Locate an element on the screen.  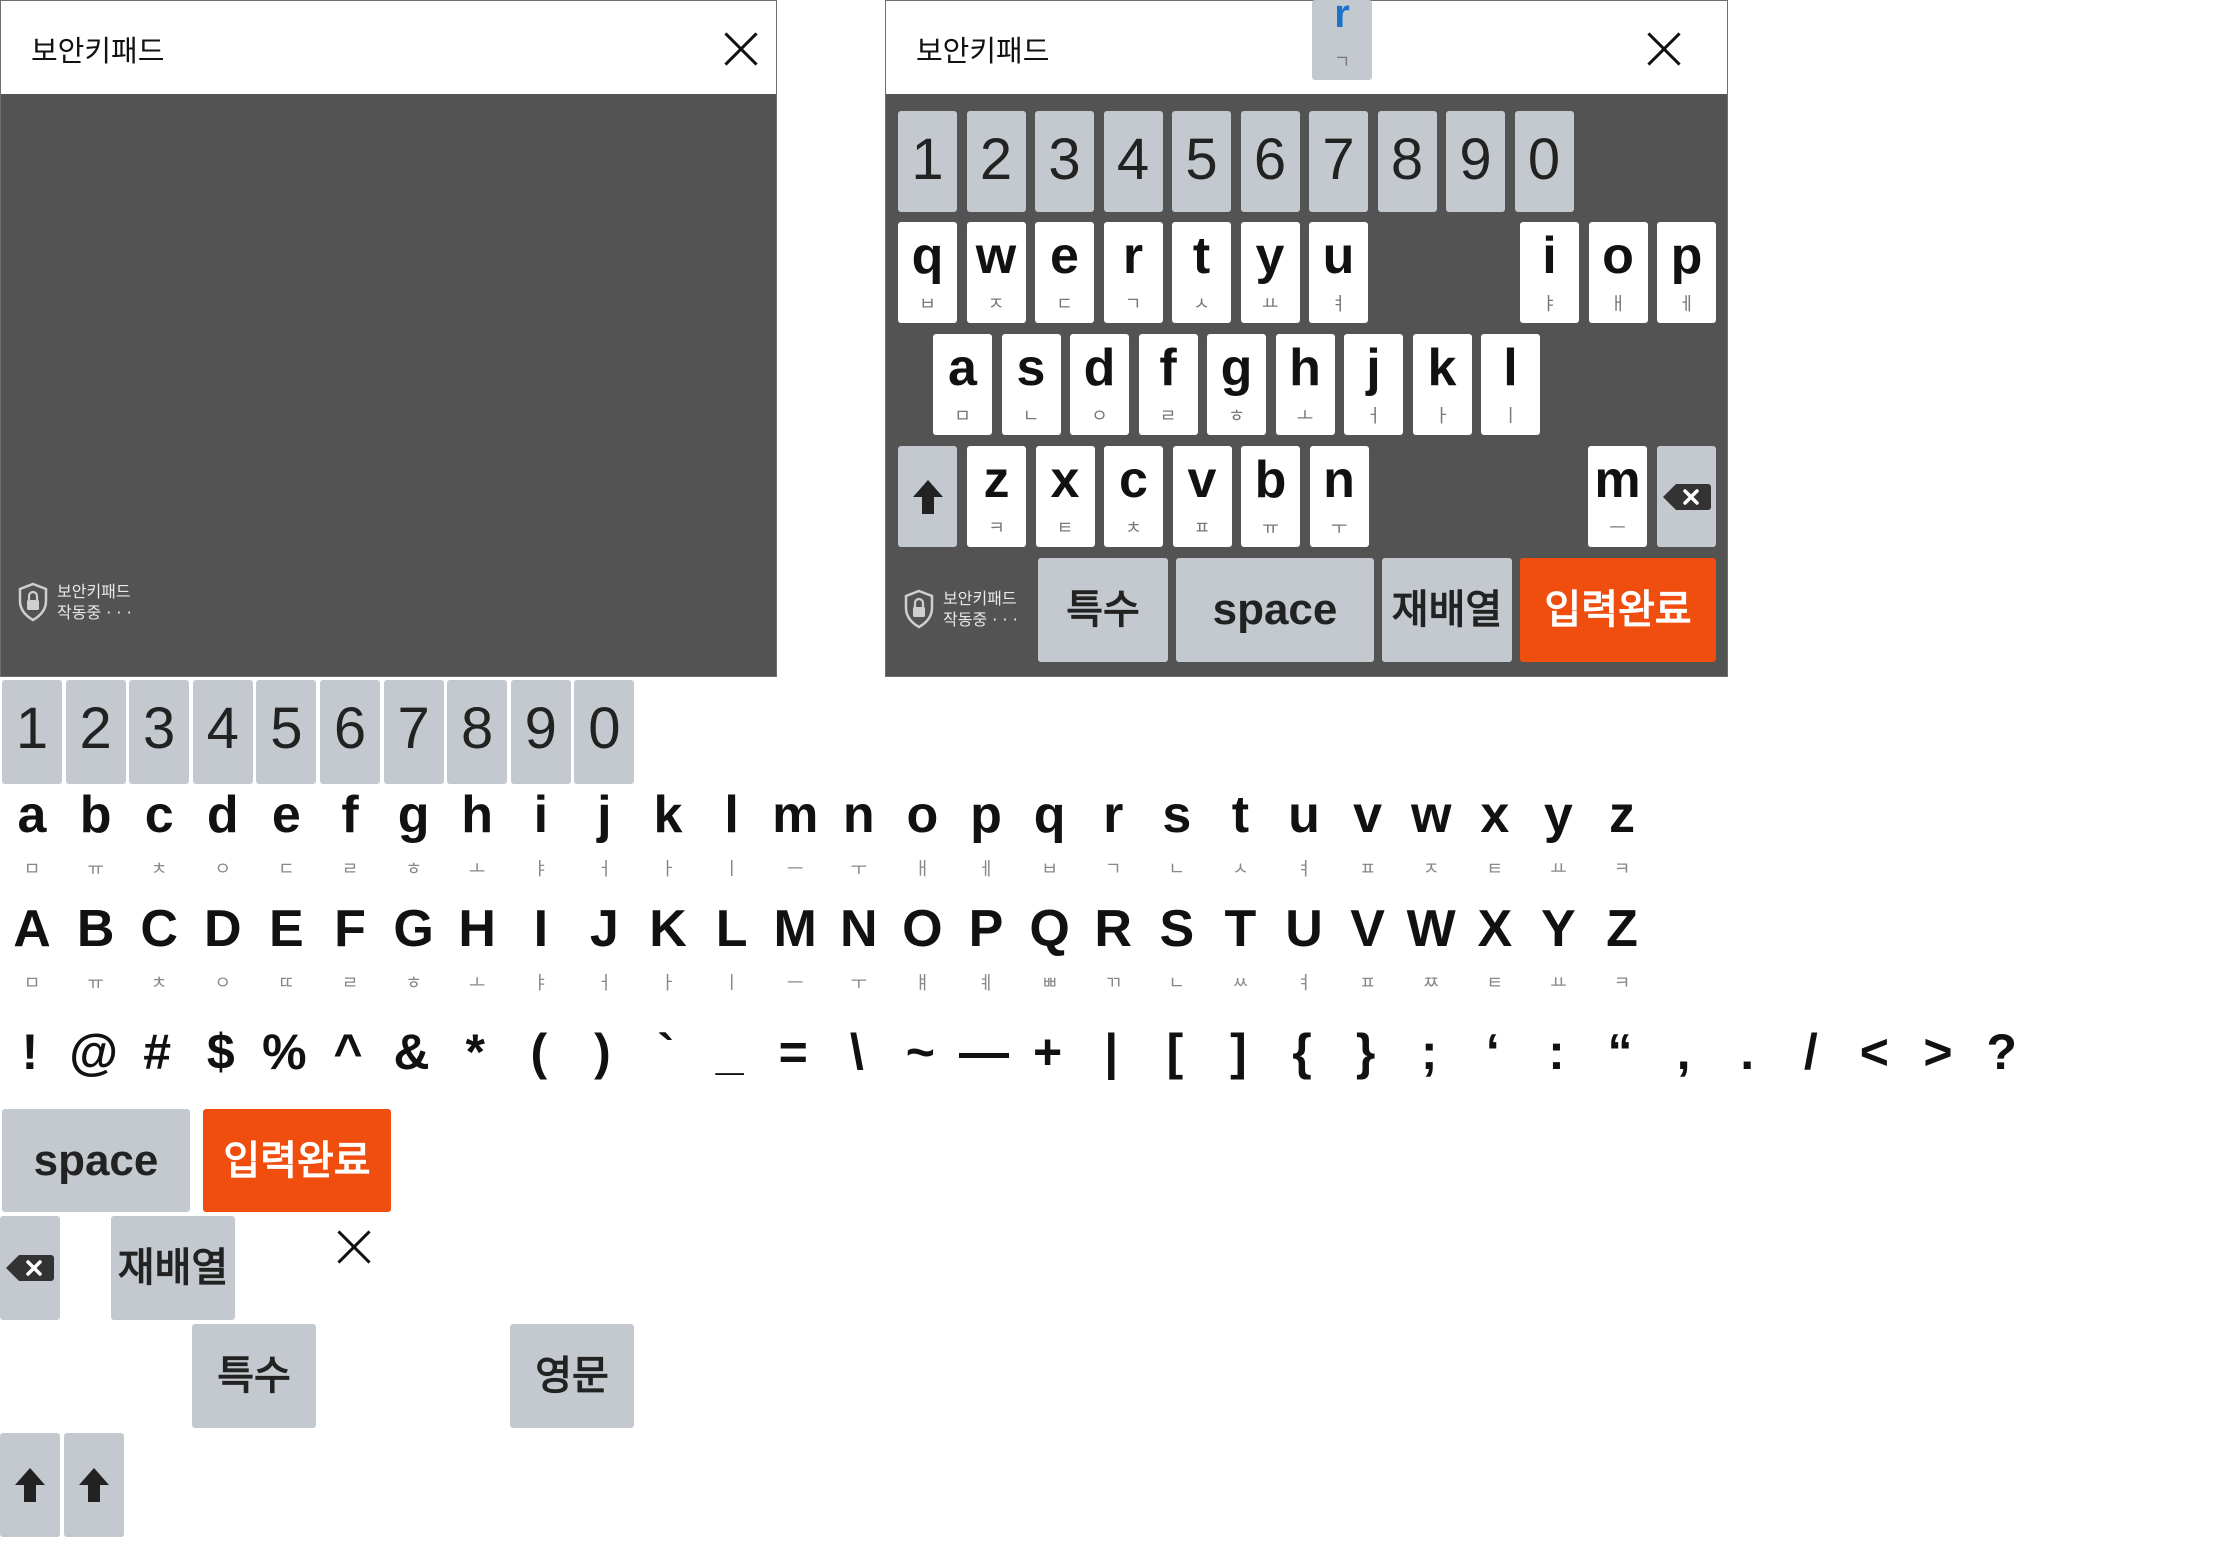
sprite-shuffle-key: 재배열 is located at coordinates (173, 1268).